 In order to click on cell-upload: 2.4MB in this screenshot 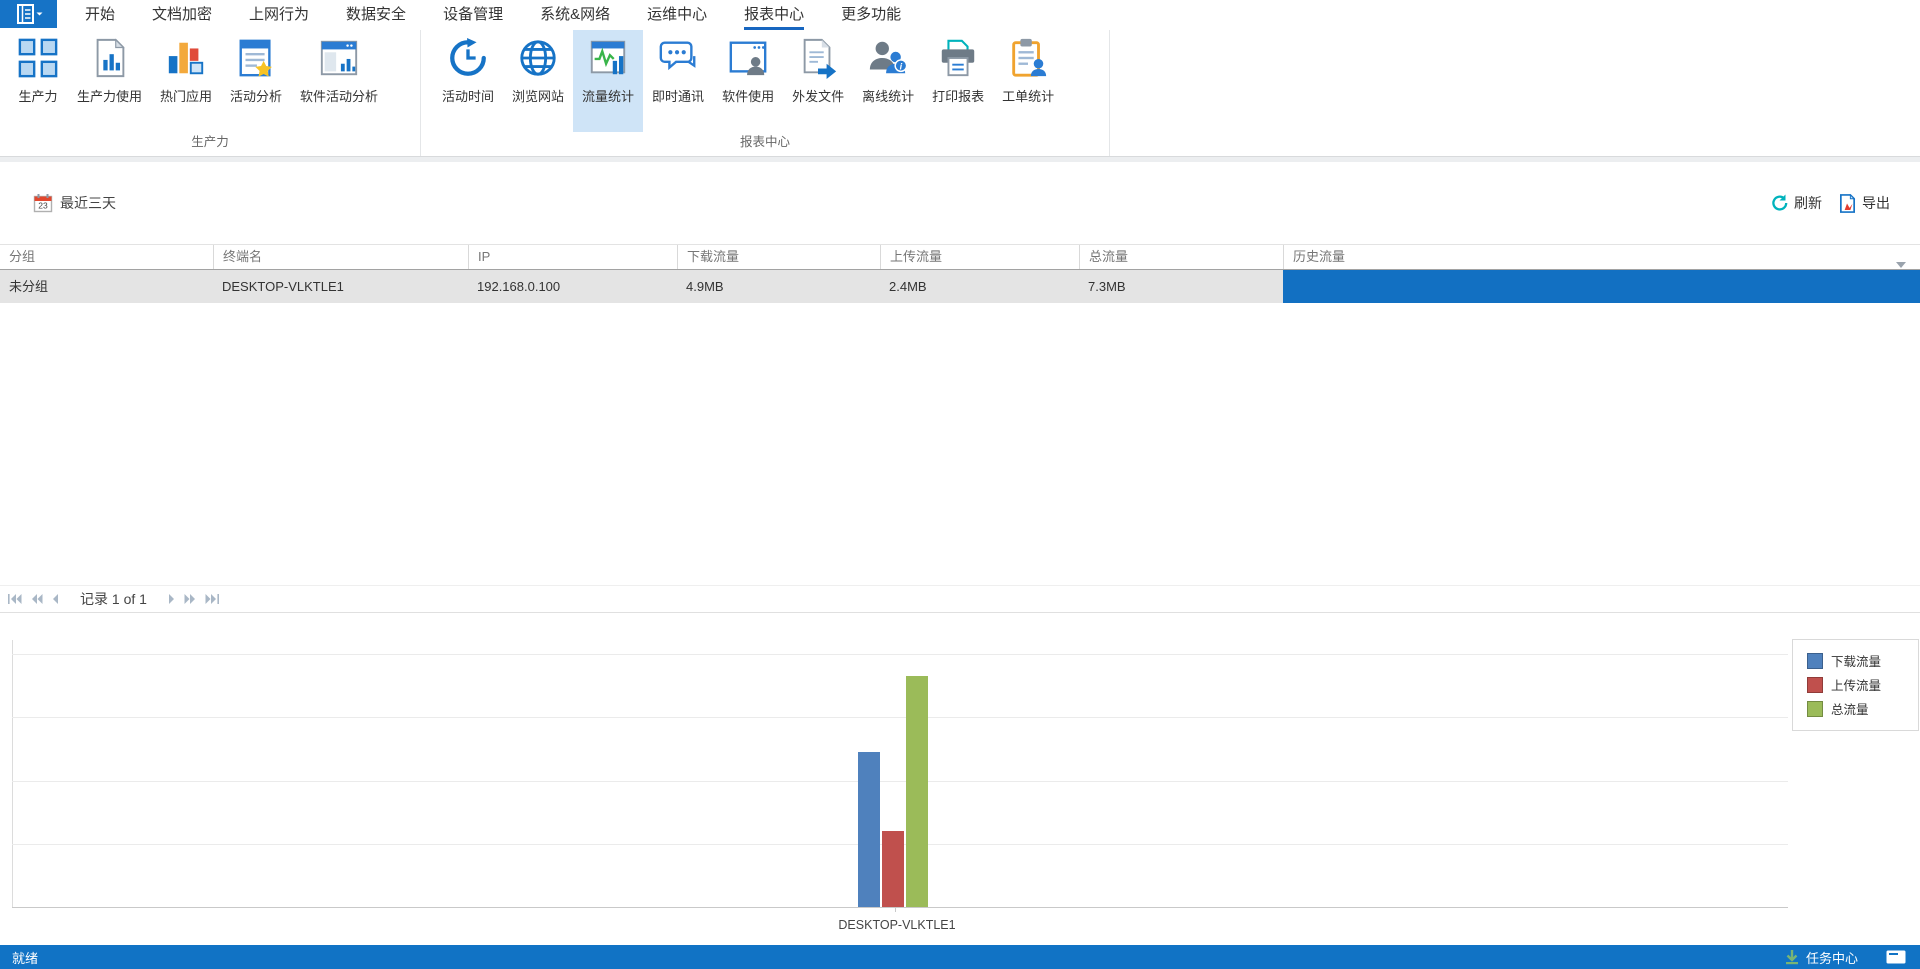, I will do `click(908, 286)`.